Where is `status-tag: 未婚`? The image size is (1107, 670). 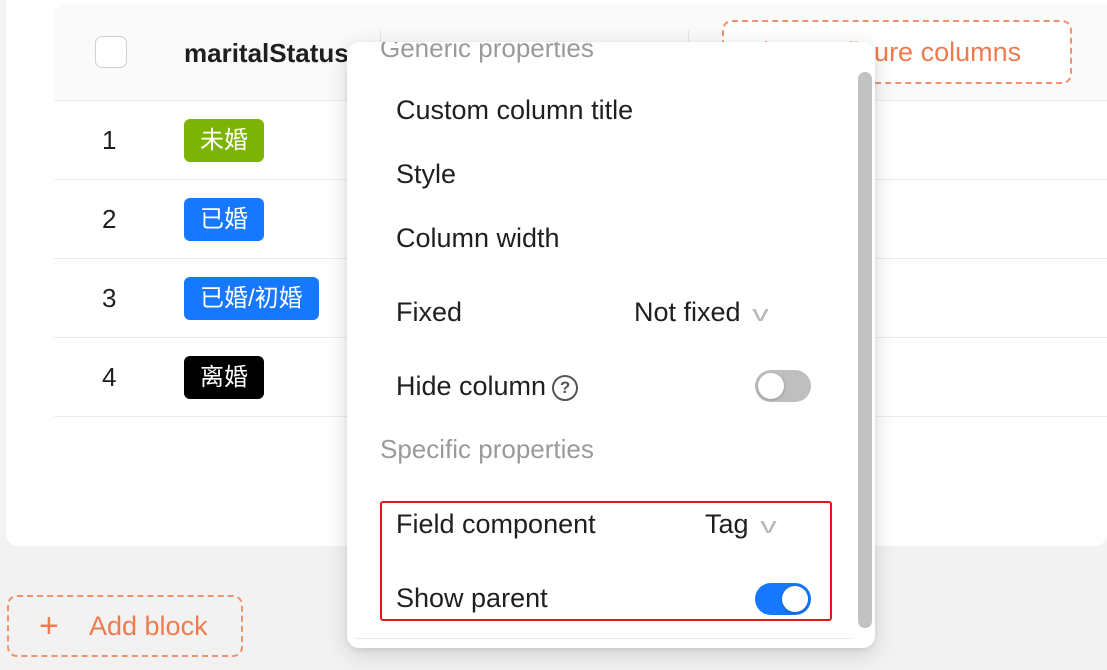
status-tag: 未婚 is located at coordinates (224, 140).